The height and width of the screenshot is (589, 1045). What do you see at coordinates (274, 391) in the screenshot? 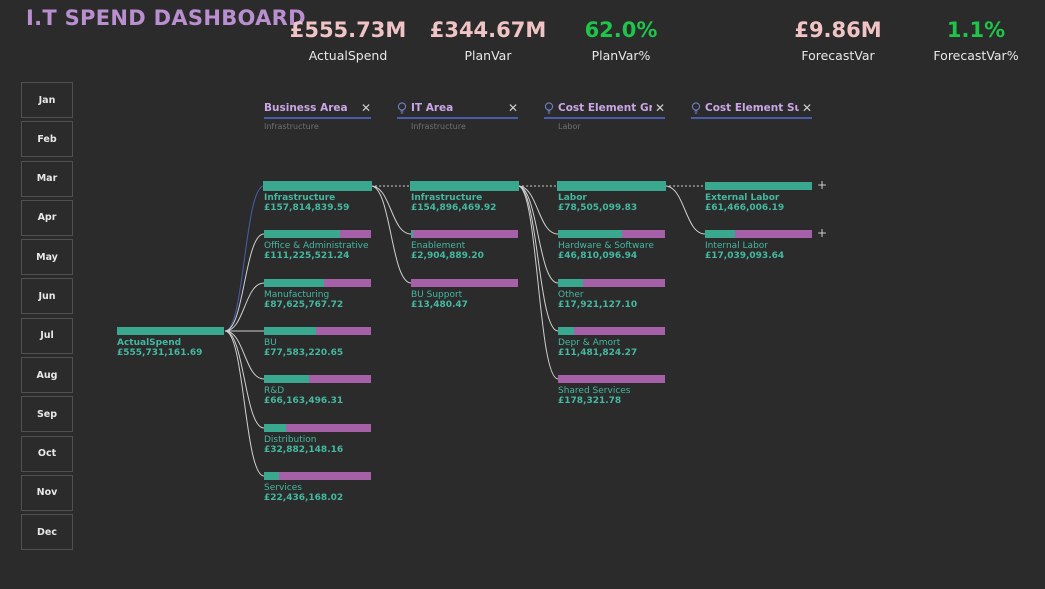
I see `node-label: R&D` at bounding box center [274, 391].